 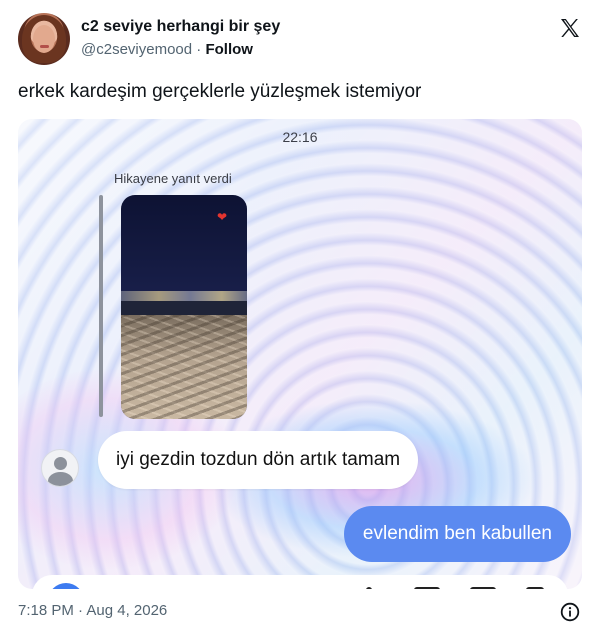 What do you see at coordinates (229, 49) in the screenshot?
I see `follow-button: Follow` at bounding box center [229, 49].